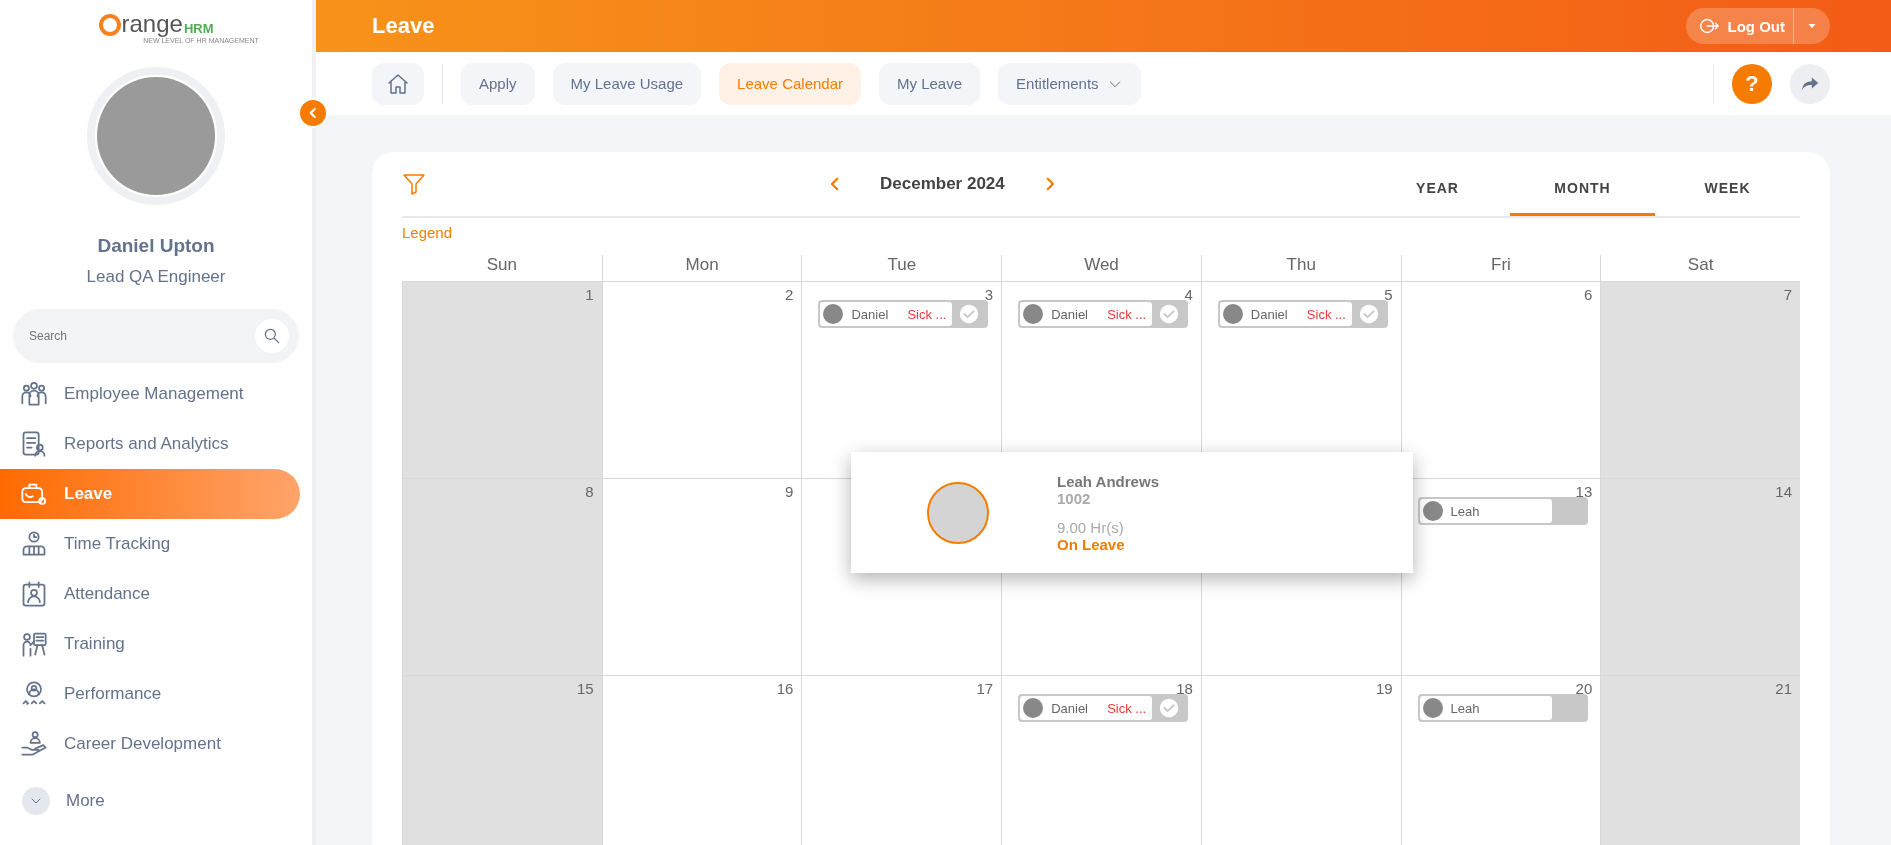 Image resolution: width=1891 pixels, height=845 pixels. I want to click on day-number: 2, so click(789, 295).